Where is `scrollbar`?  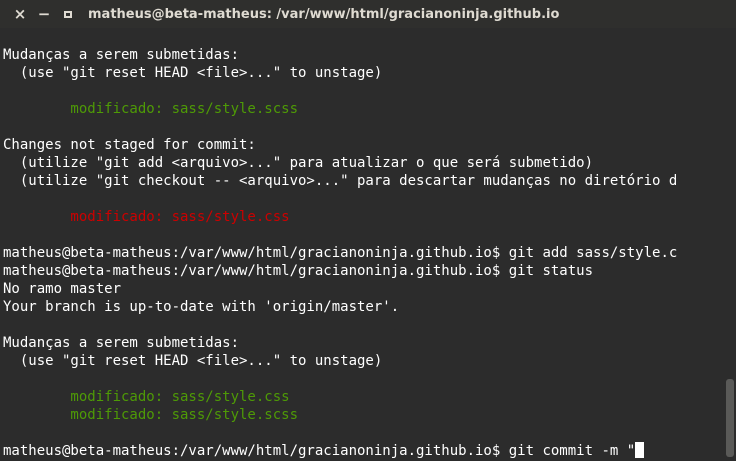 scrollbar is located at coordinates (729, 244).